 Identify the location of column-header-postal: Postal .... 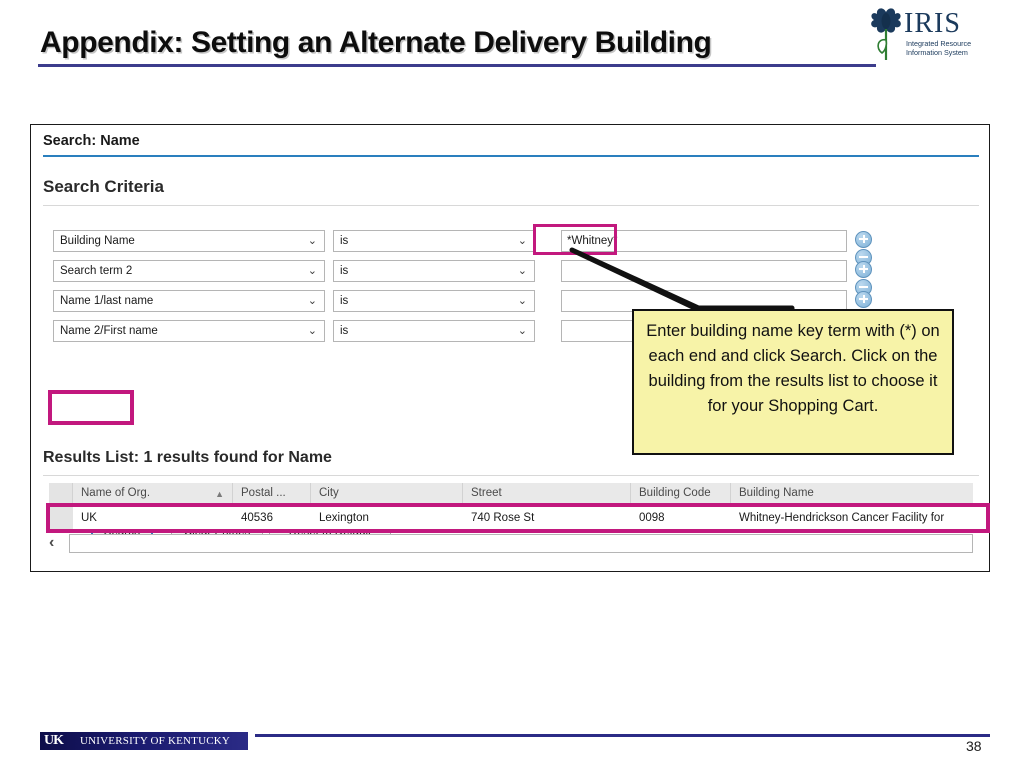
(272, 493).